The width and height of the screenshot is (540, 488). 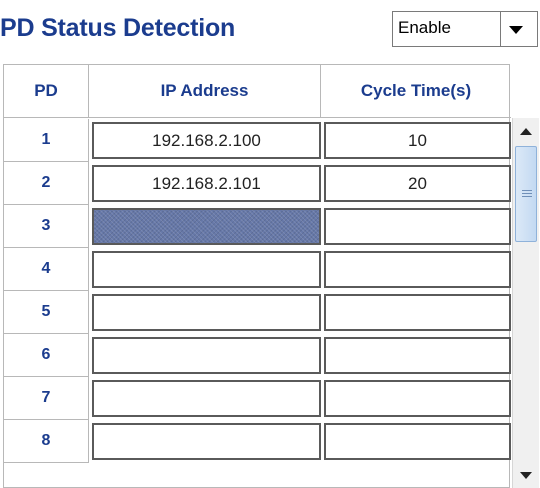 I want to click on scroll-up-icon, so click(x=526, y=131).